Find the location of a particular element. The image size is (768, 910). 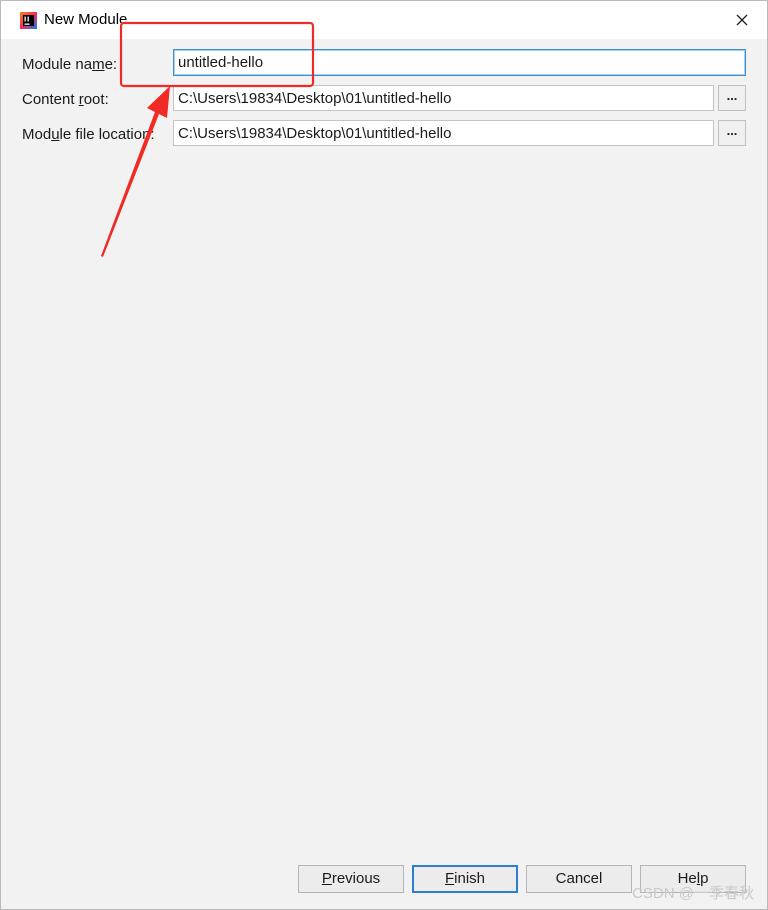

previous-button: Previous is located at coordinates (351, 879).